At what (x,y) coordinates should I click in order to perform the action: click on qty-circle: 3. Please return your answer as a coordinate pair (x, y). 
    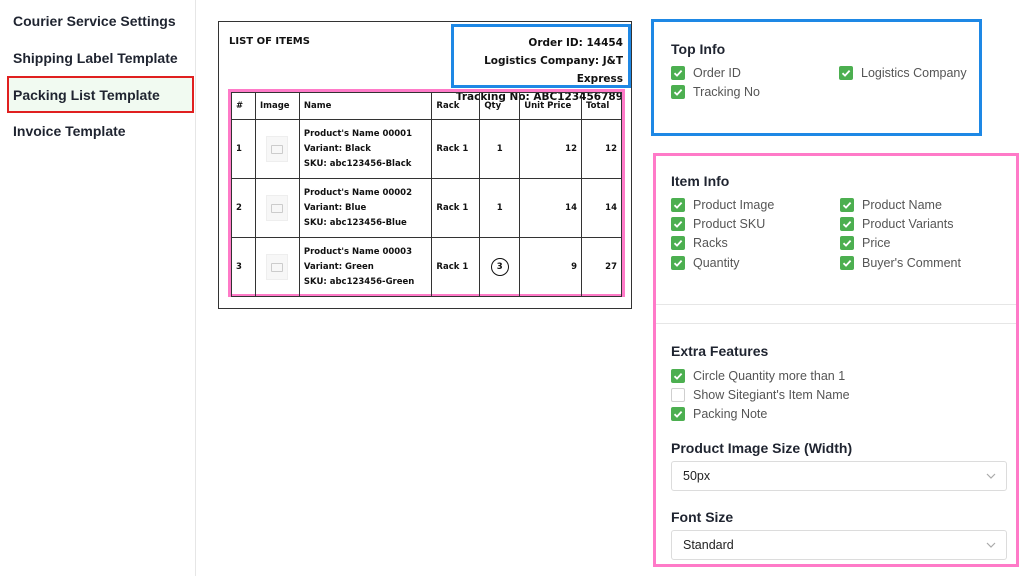
    Looking at the image, I should click on (499, 267).